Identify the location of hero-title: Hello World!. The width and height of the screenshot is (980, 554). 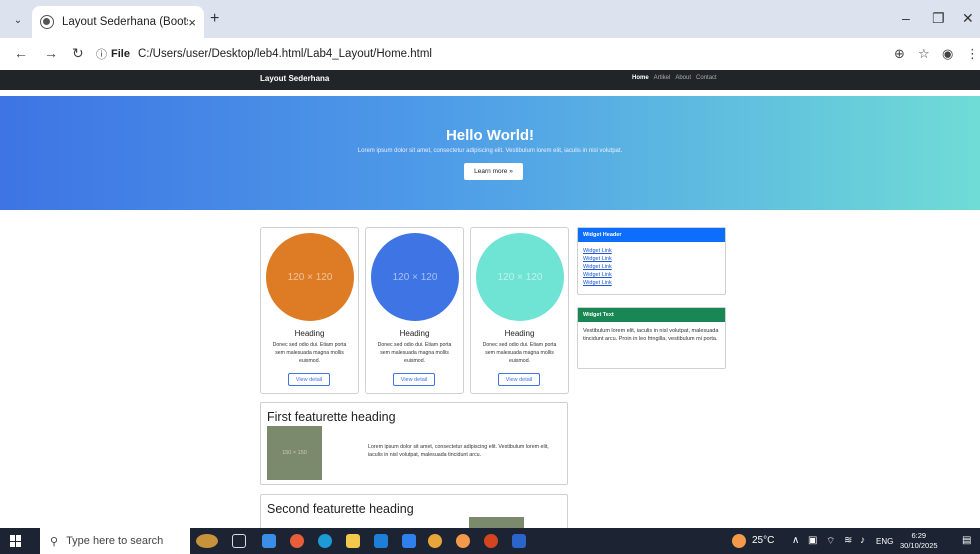
(490, 135).